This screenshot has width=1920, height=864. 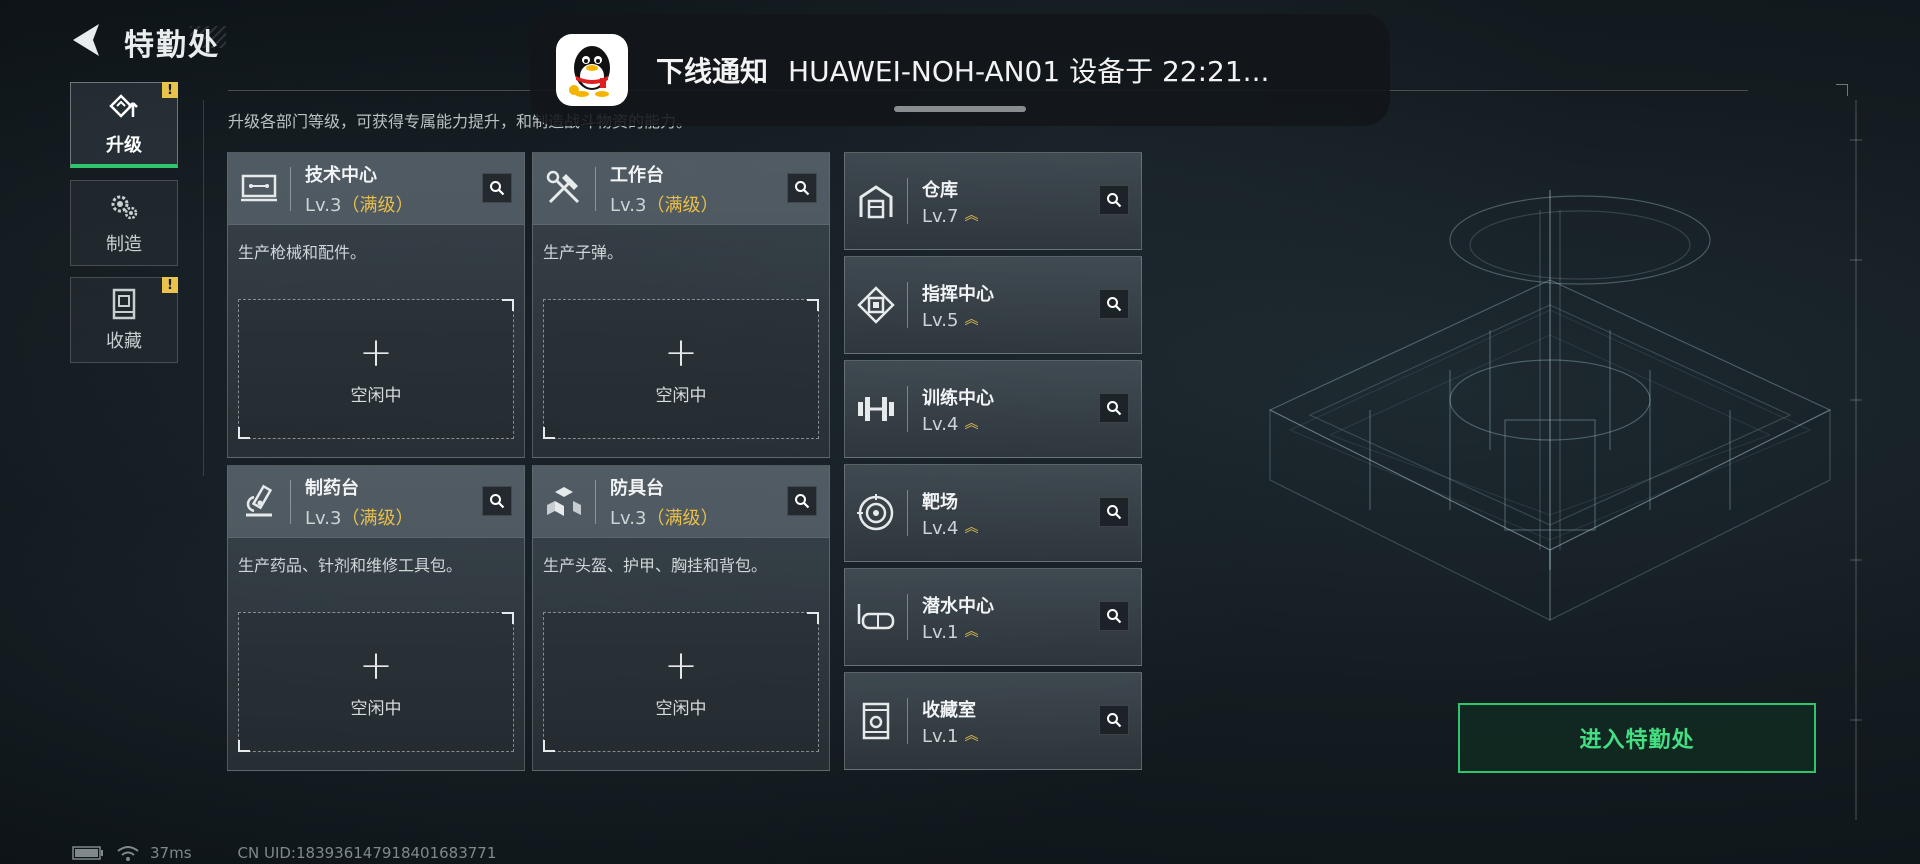 I want to click on facility-warehouse: 仓库 Lv.7 ︽, so click(x=993, y=201).